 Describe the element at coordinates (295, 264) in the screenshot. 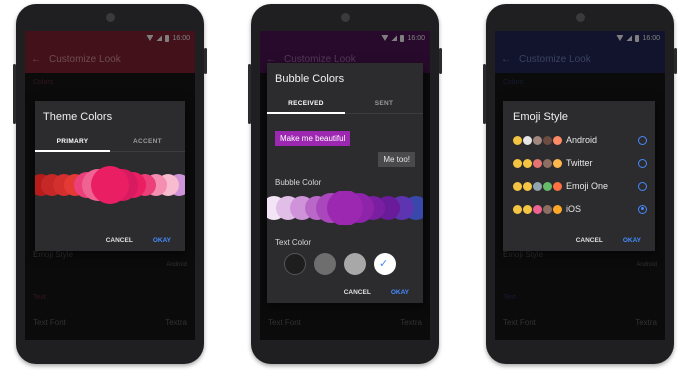

I see `text-color-black` at that location.